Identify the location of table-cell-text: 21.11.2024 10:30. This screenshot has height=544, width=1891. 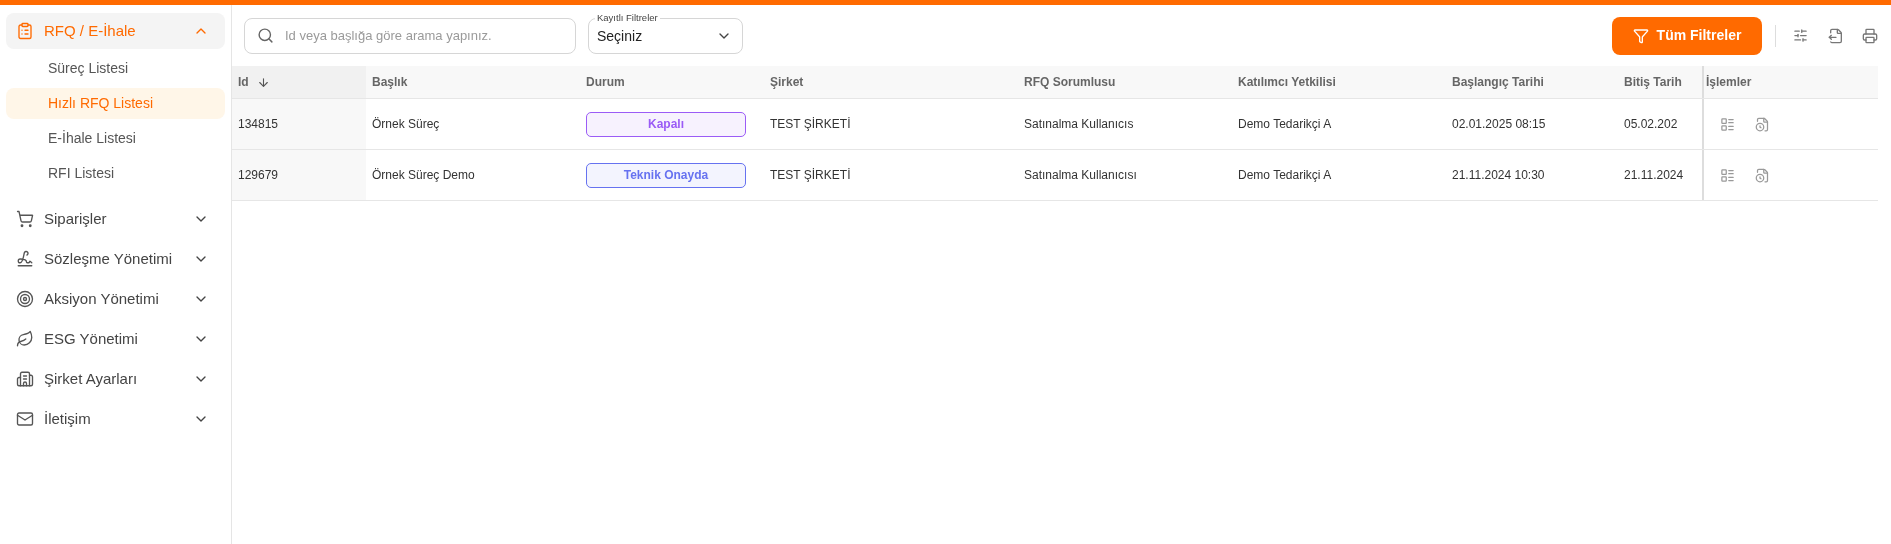
(1498, 175).